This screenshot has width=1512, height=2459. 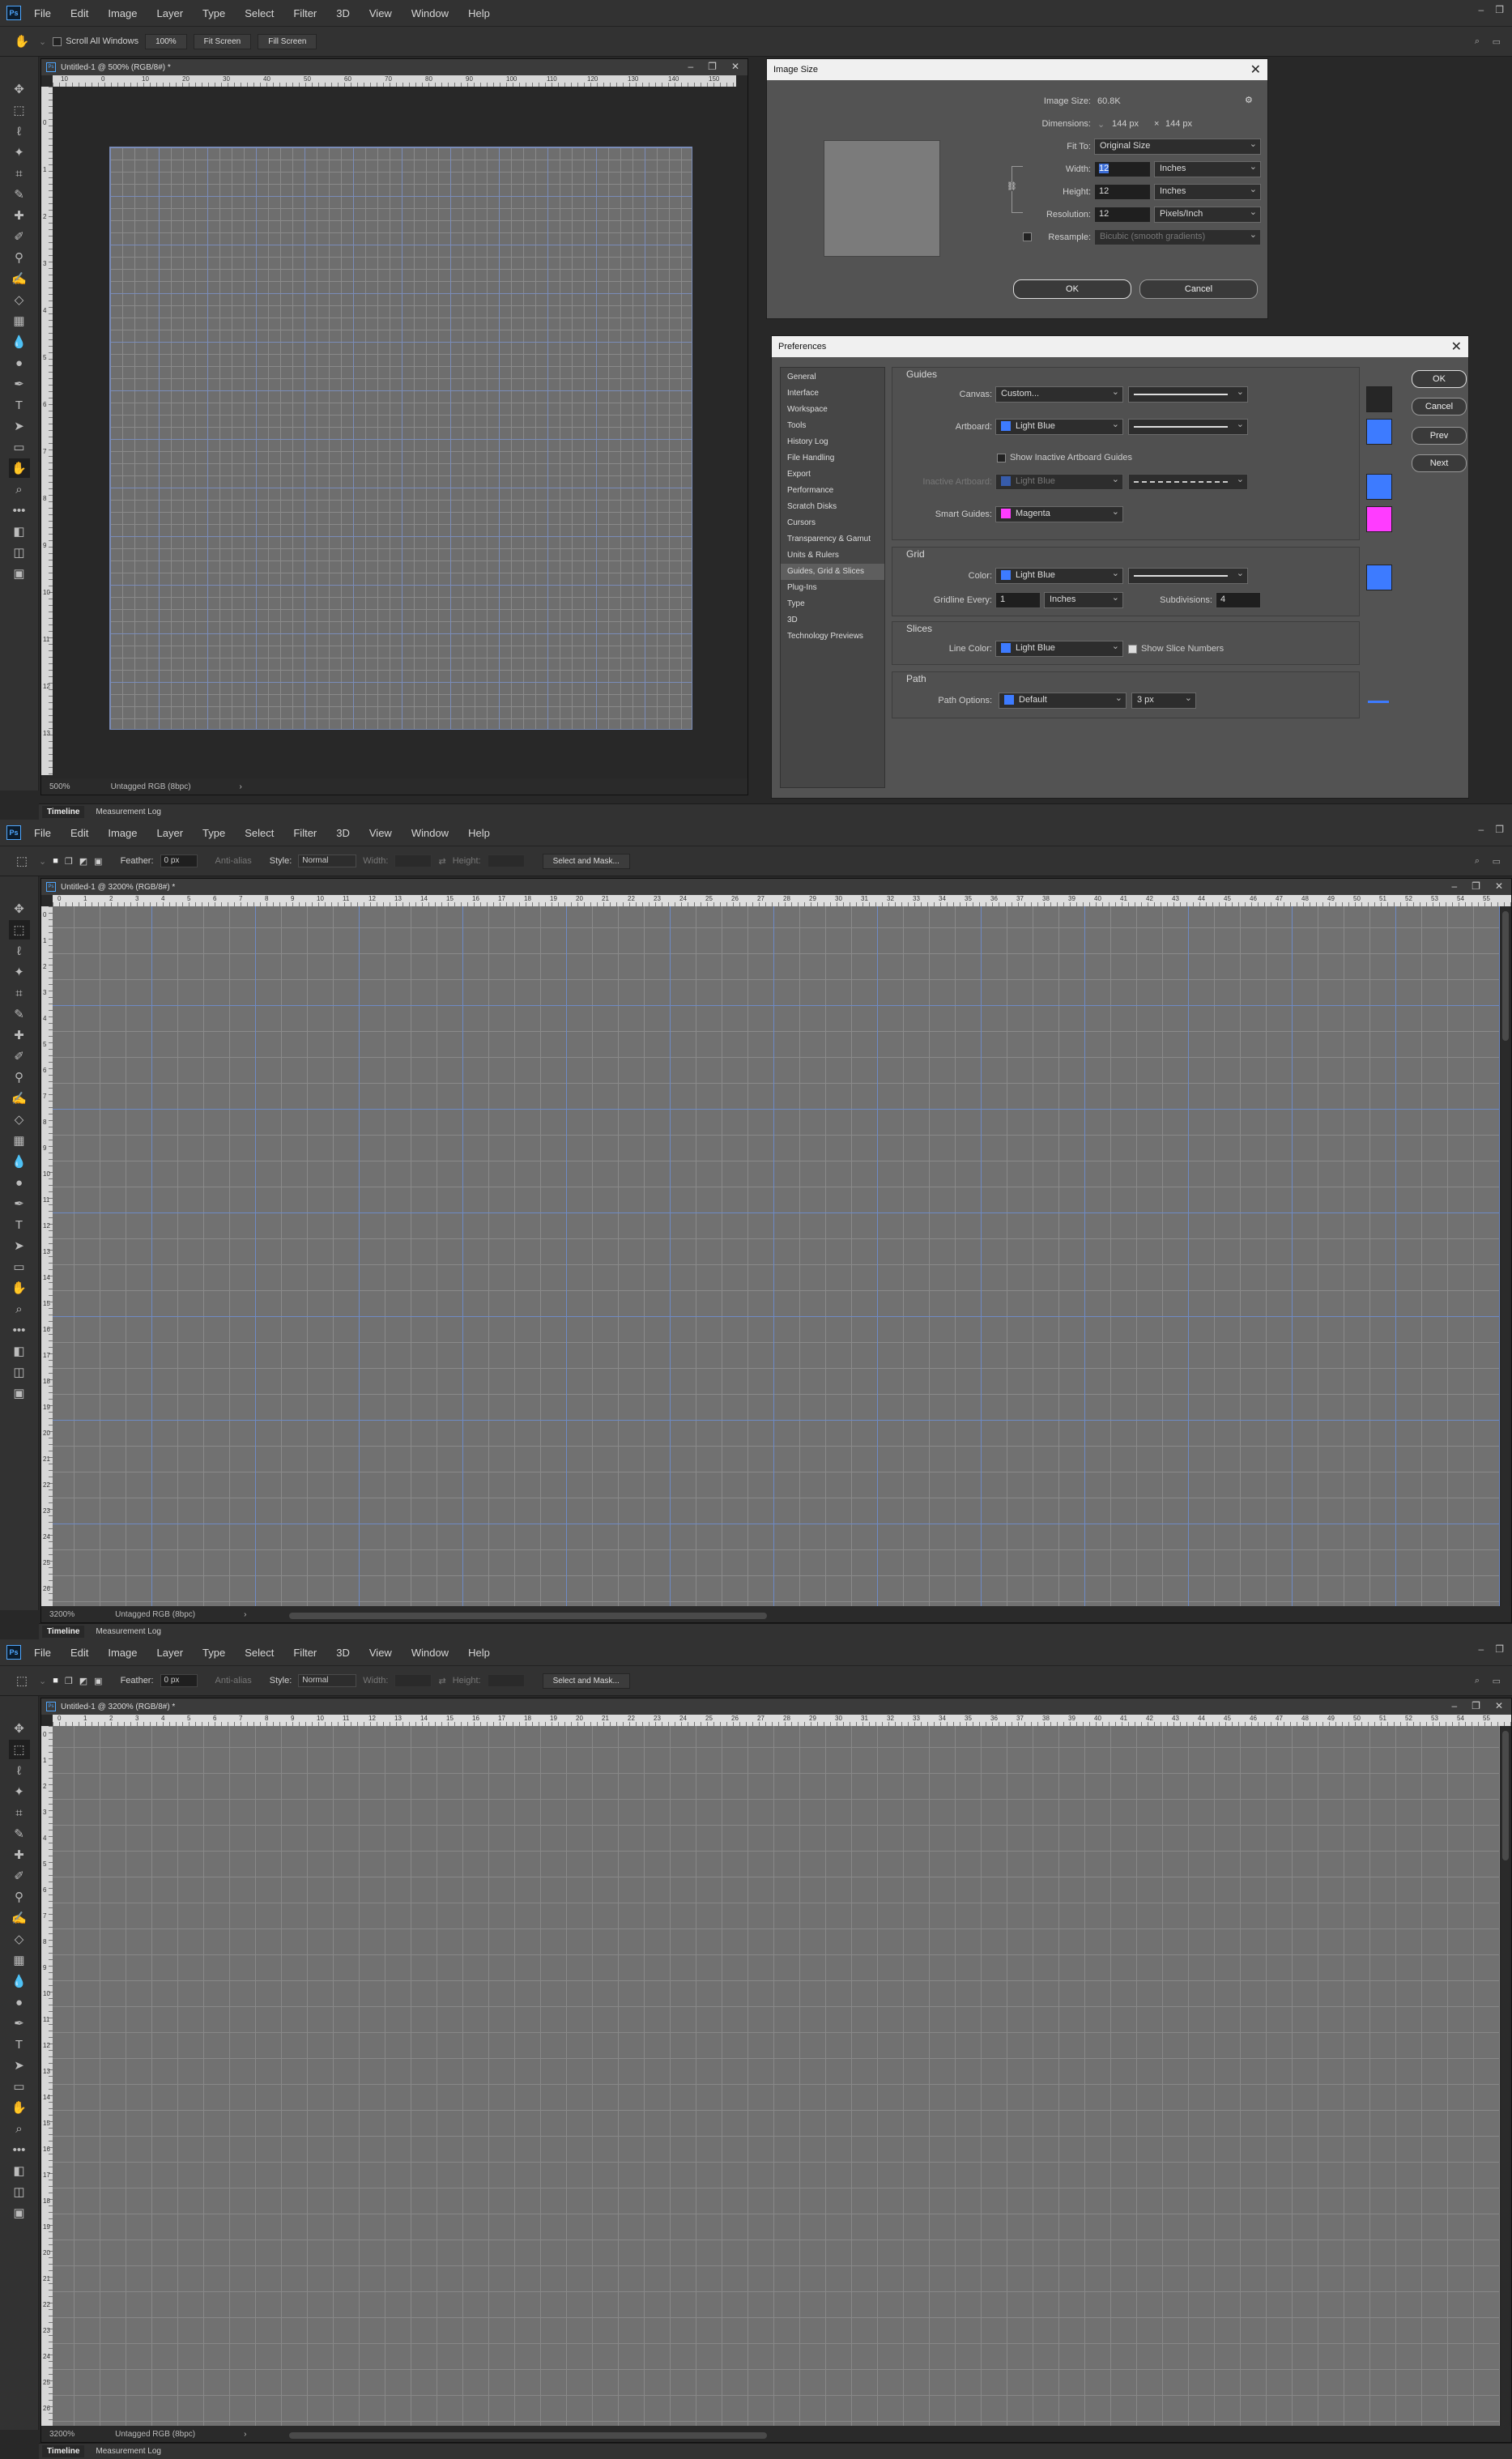 What do you see at coordinates (19, 2107) in the screenshot?
I see `hand-tool-icon: ✋` at bounding box center [19, 2107].